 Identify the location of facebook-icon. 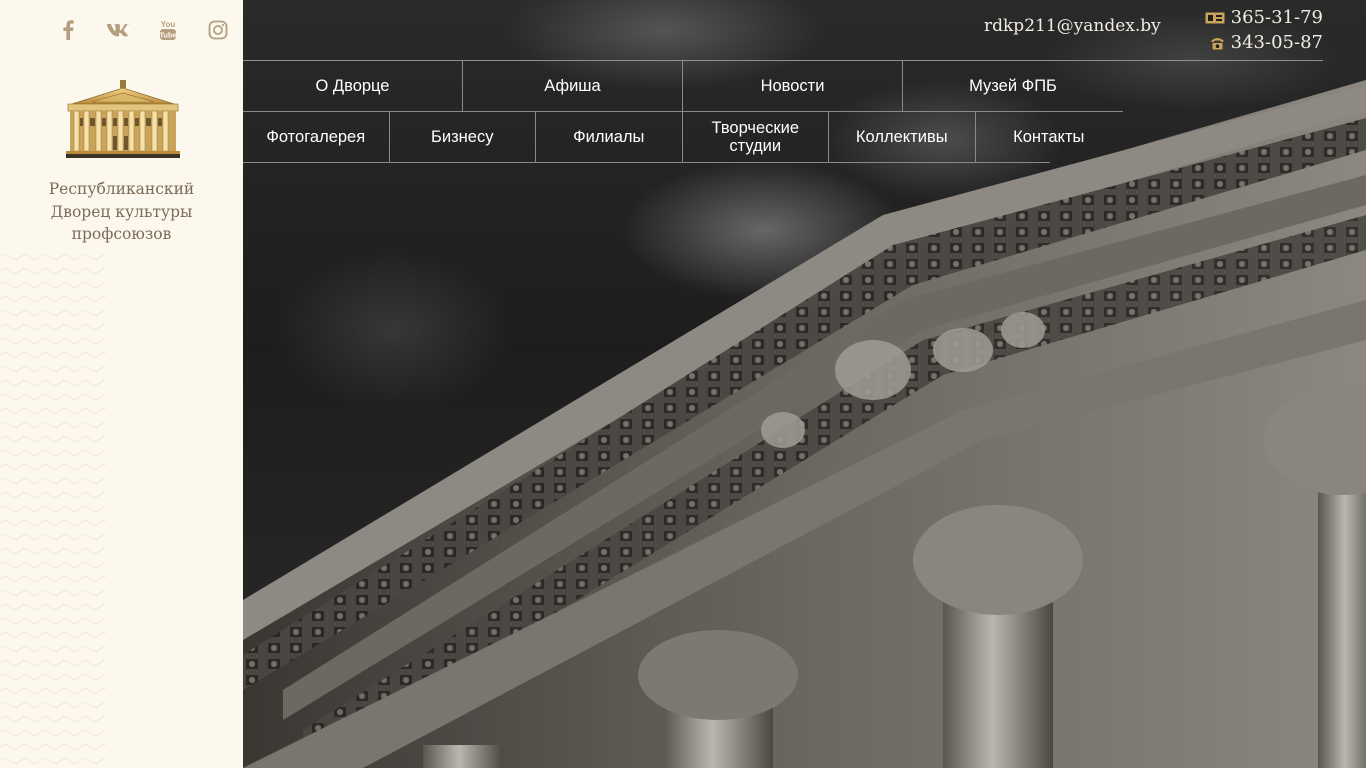
(68, 30).